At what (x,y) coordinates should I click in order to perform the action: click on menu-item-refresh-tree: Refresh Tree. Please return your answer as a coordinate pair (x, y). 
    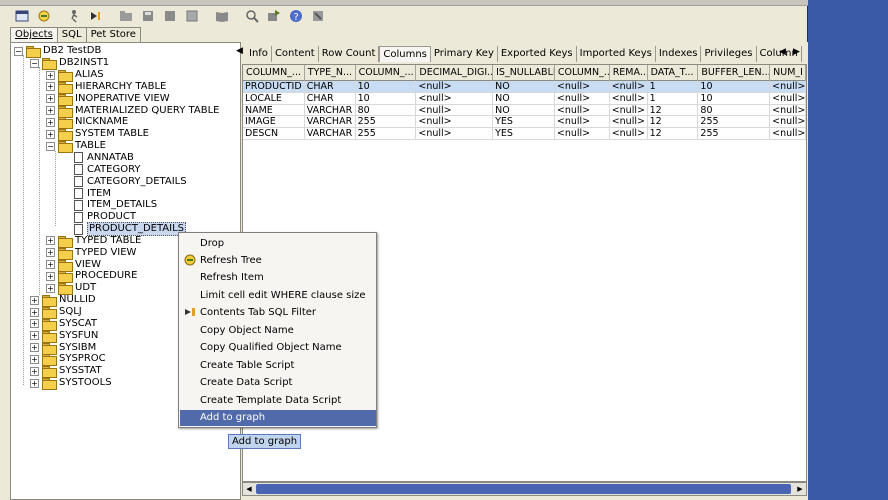
    Looking at the image, I should click on (278, 261).